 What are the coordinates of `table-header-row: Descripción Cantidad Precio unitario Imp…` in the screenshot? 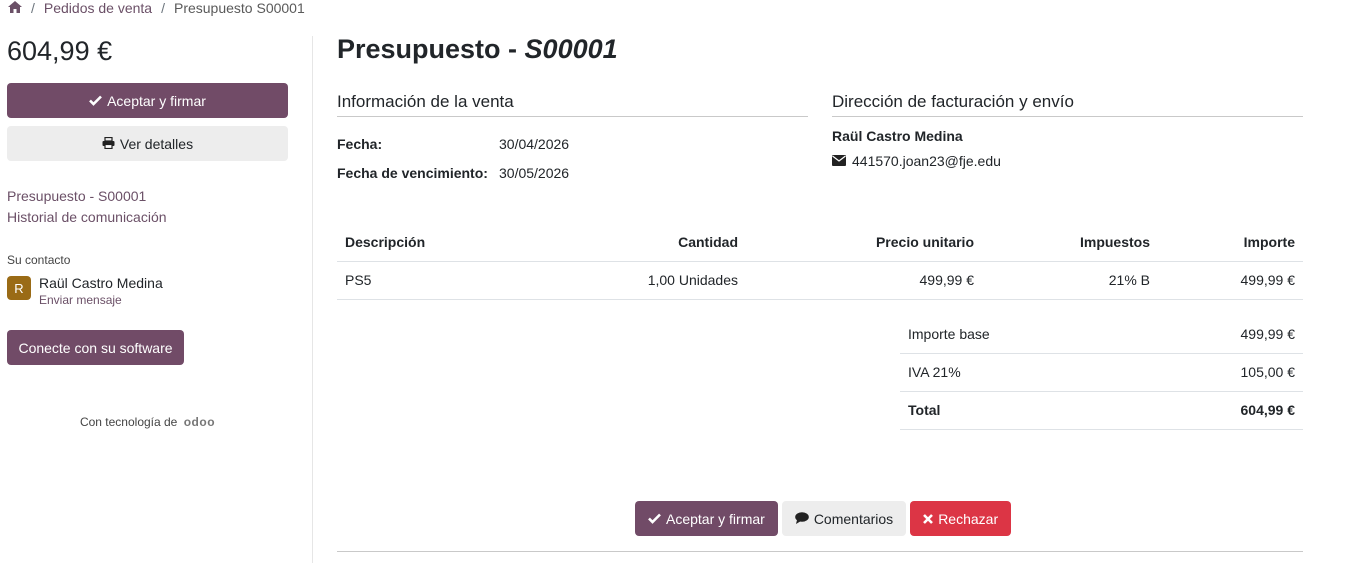 It's located at (820, 243).